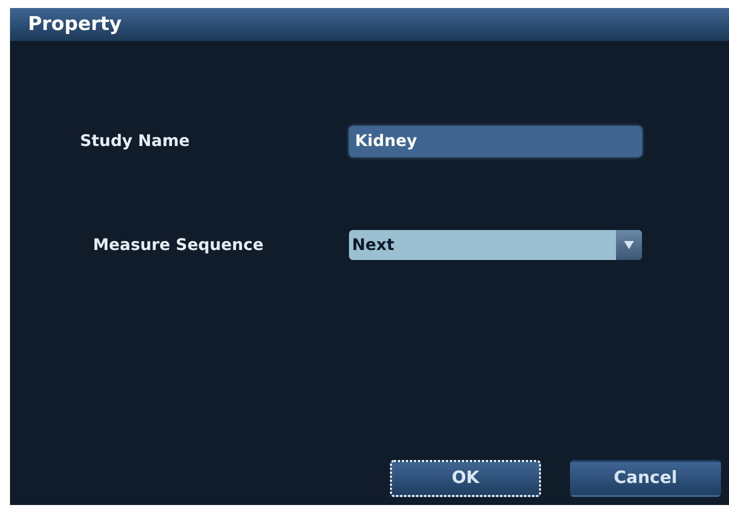 The height and width of the screenshot is (515, 729). I want to click on field-label: Measure Sequence, so click(178, 245).